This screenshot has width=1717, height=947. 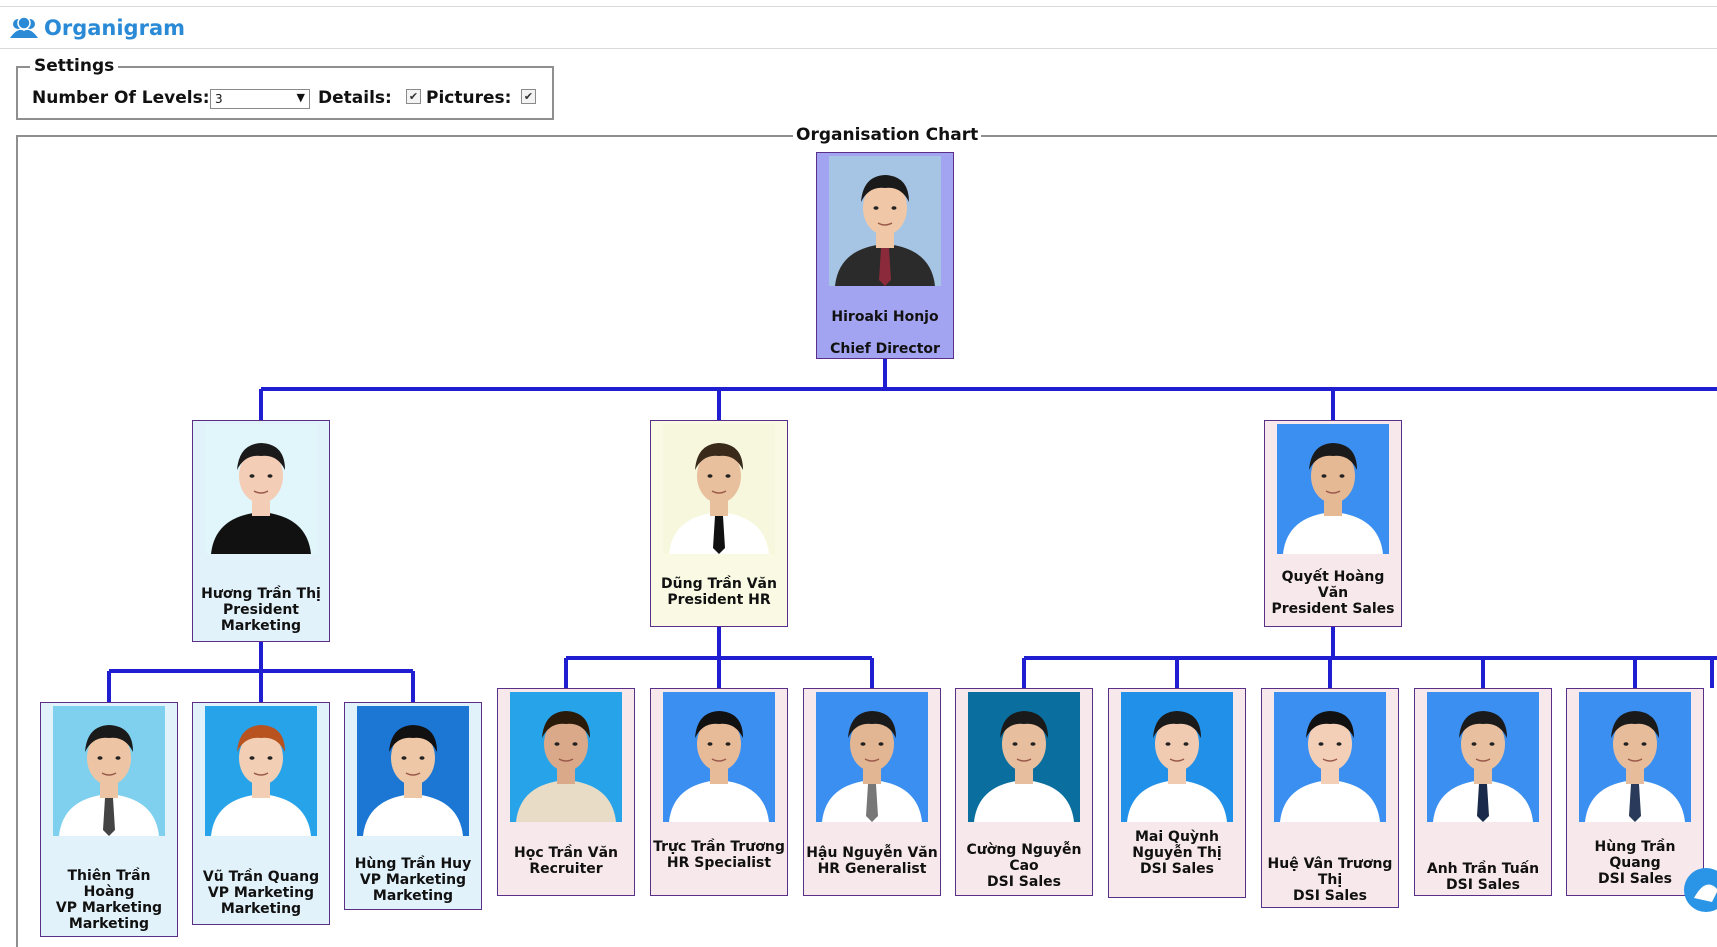 What do you see at coordinates (719, 847) in the screenshot?
I see `employee-name: Trực Trần Trương` at bounding box center [719, 847].